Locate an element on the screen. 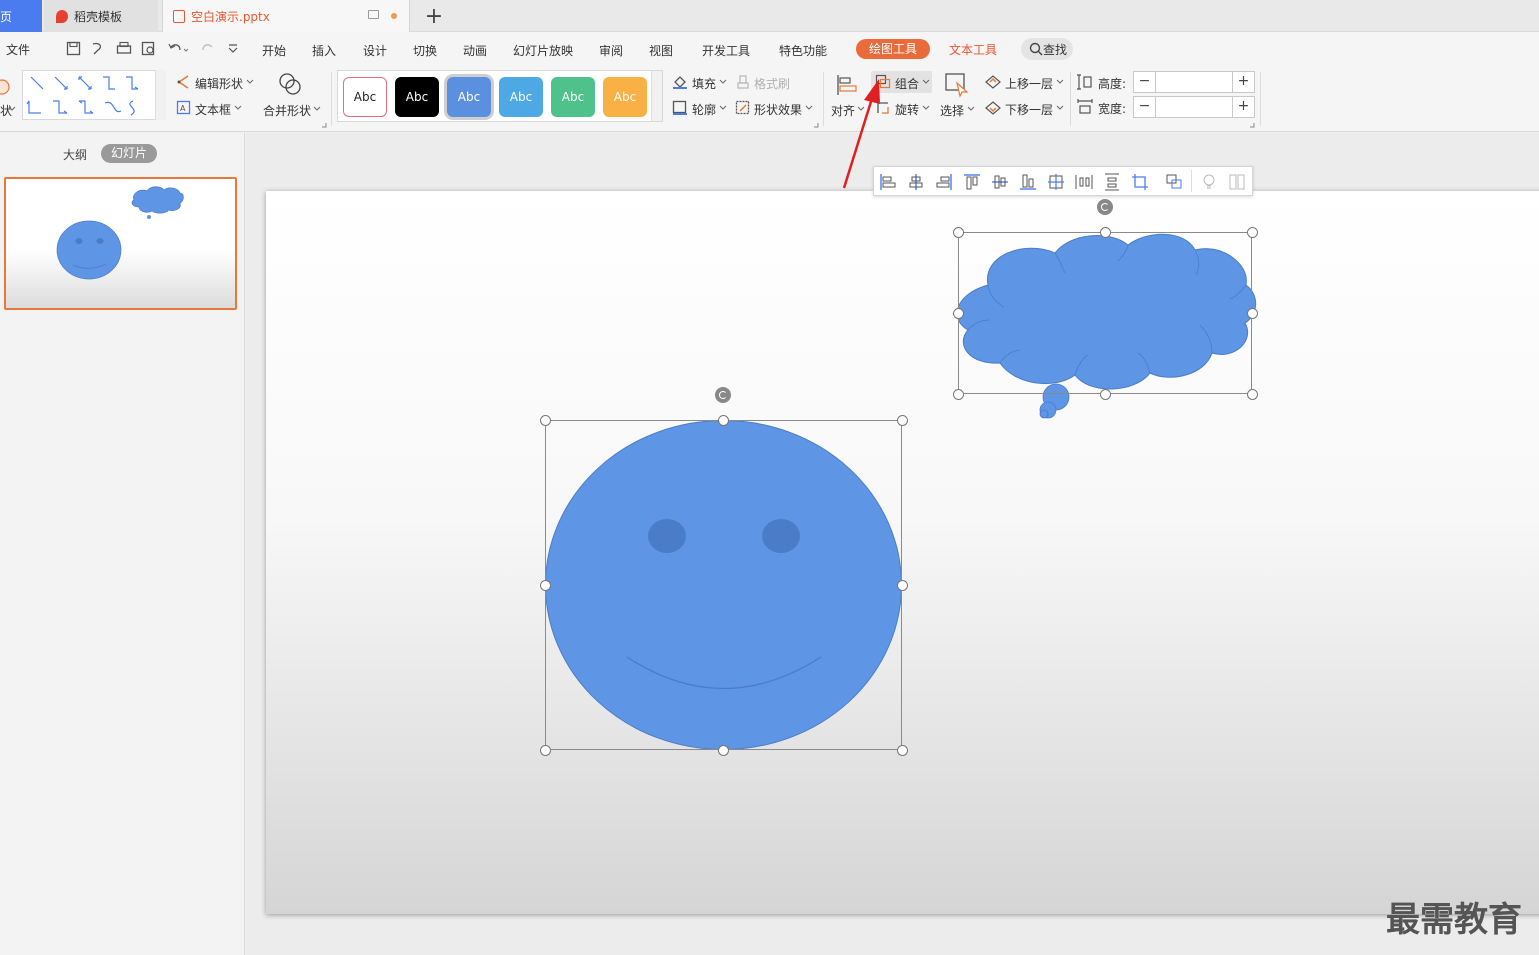 The width and height of the screenshot is (1539, 955). menu-item-slideshow: 幻灯片放映 is located at coordinates (543, 50).